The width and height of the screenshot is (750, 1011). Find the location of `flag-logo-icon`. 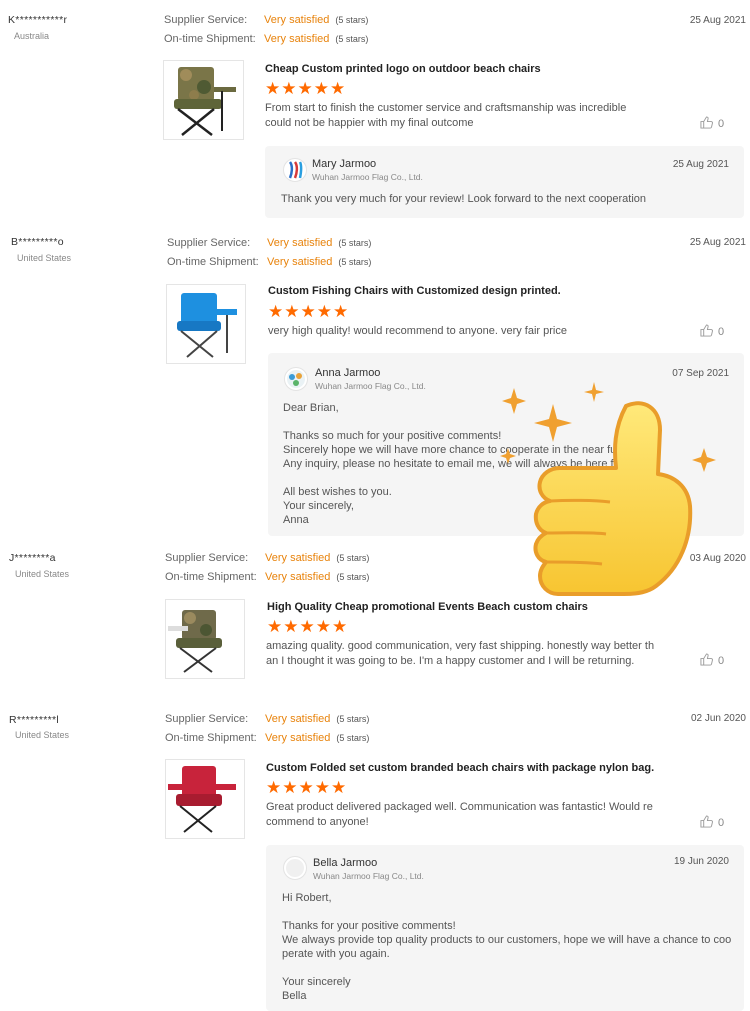

flag-logo-icon is located at coordinates (295, 170).